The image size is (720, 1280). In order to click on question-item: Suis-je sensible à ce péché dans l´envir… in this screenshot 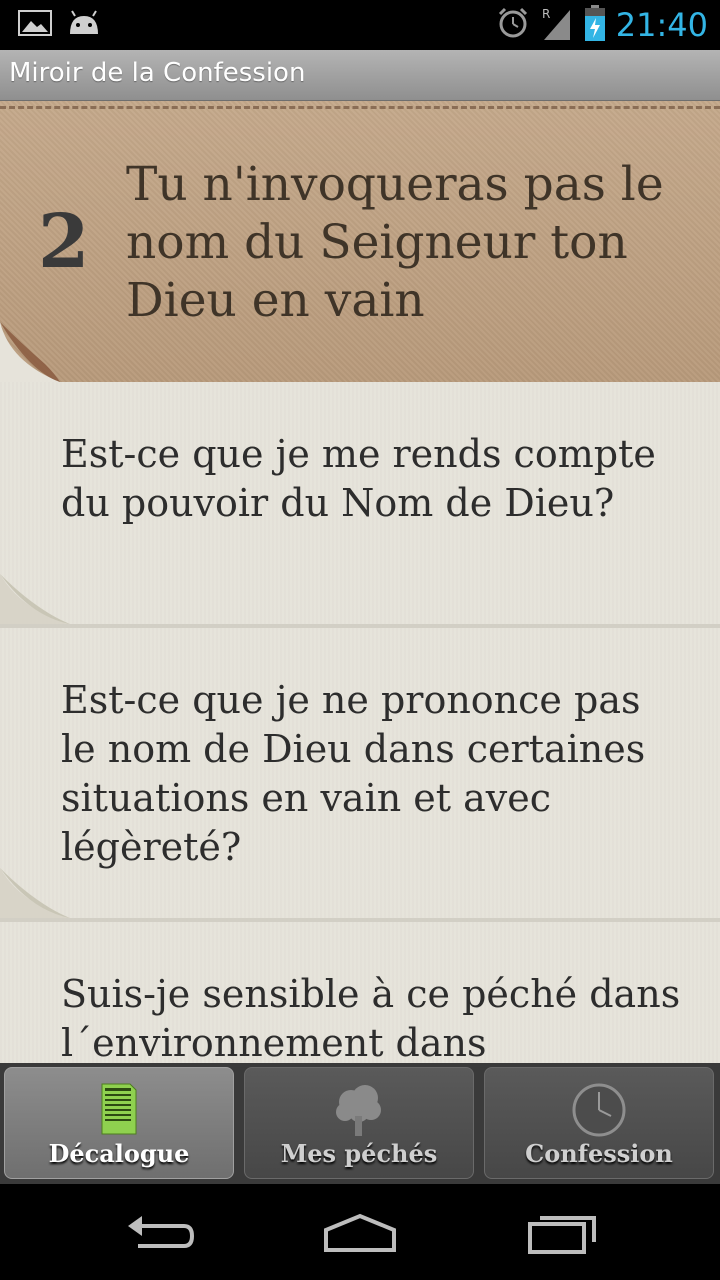, I will do `click(360, 992)`.